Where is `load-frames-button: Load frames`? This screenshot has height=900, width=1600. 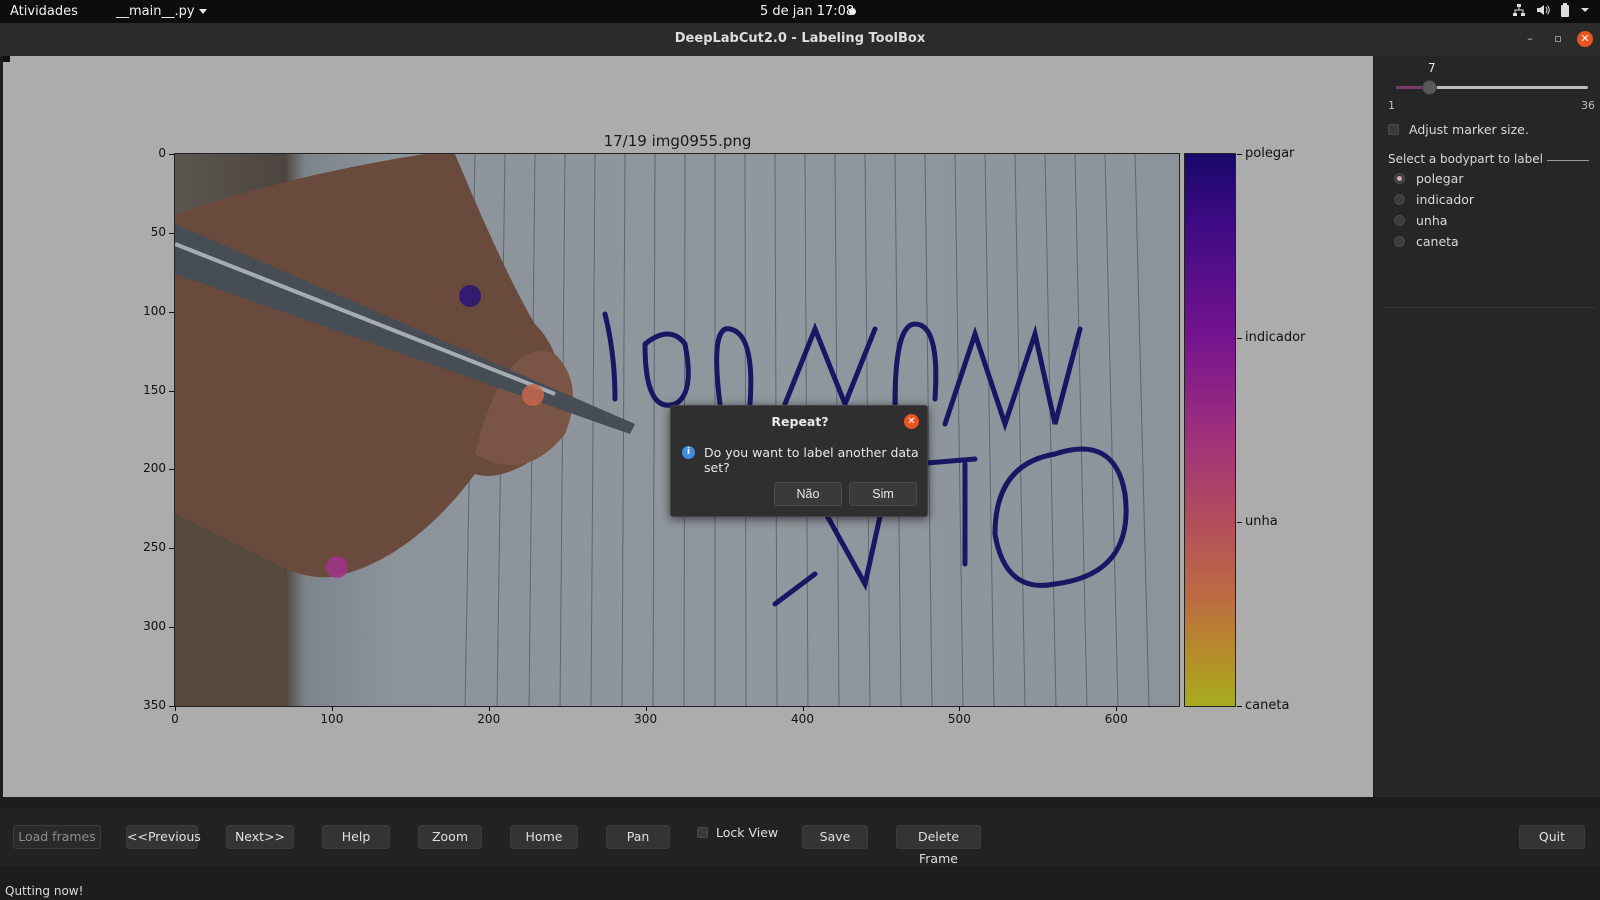 load-frames-button: Load frames is located at coordinates (57, 837).